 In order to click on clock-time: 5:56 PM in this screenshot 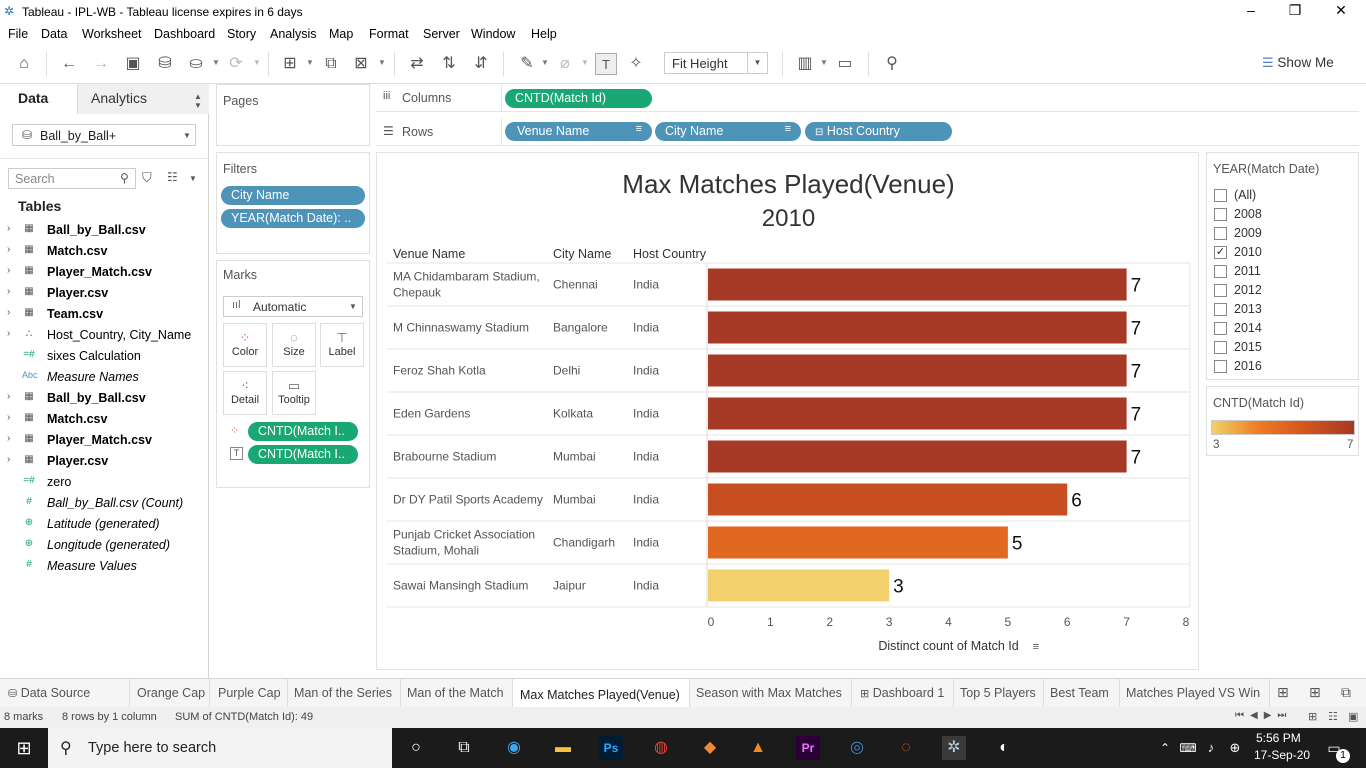, I will do `click(1278, 738)`.